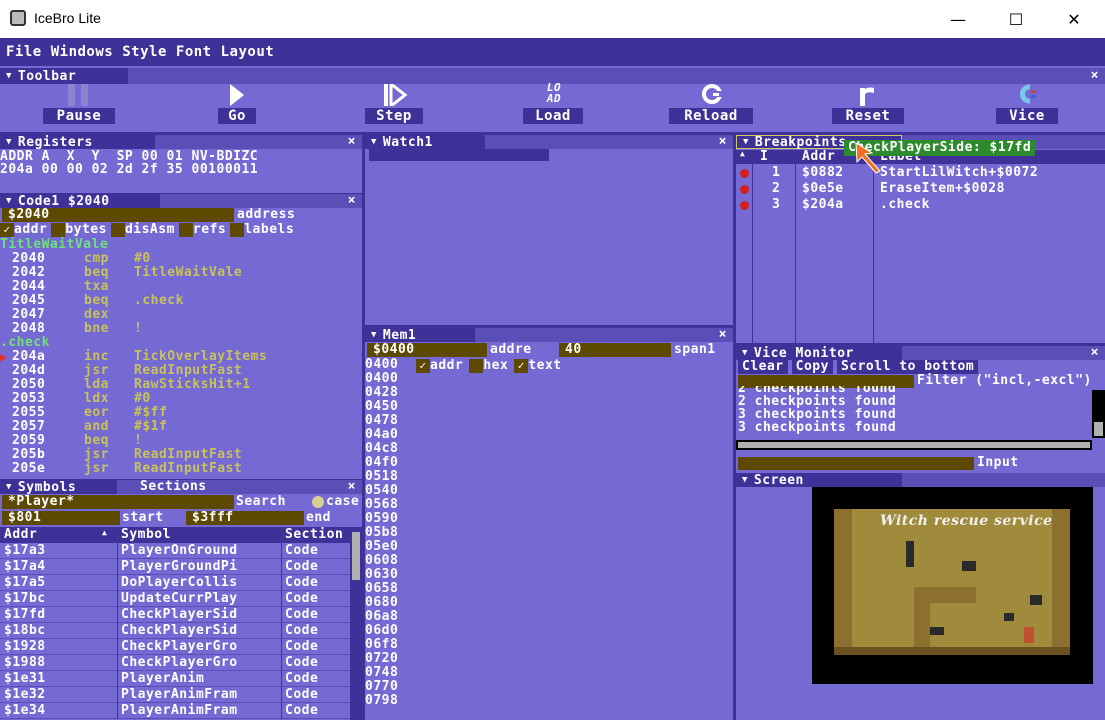  What do you see at coordinates (185, 230) in the screenshot?
I see `refs-checkbox` at bounding box center [185, 230].